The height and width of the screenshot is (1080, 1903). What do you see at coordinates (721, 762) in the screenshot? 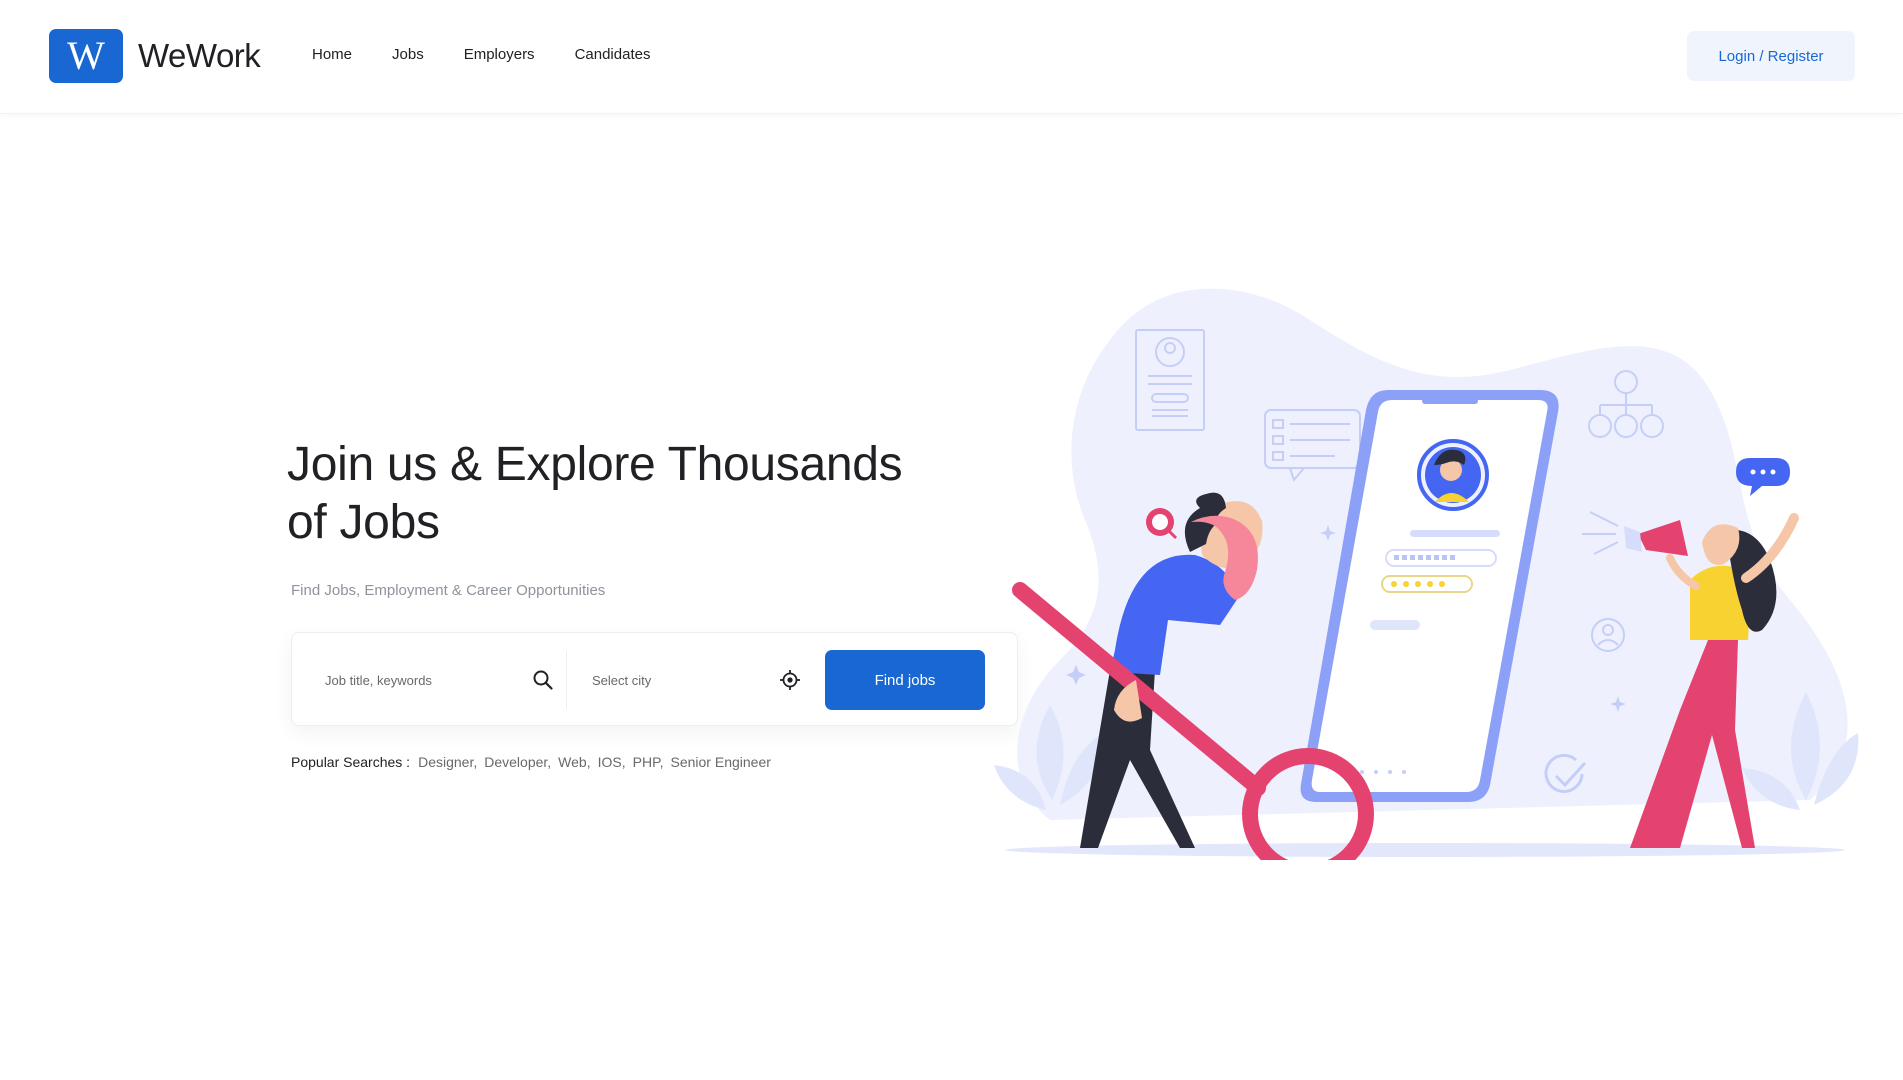
I see `popular-tag-senior-engineer: Senior Engineer` at bounding box center [721, 762].